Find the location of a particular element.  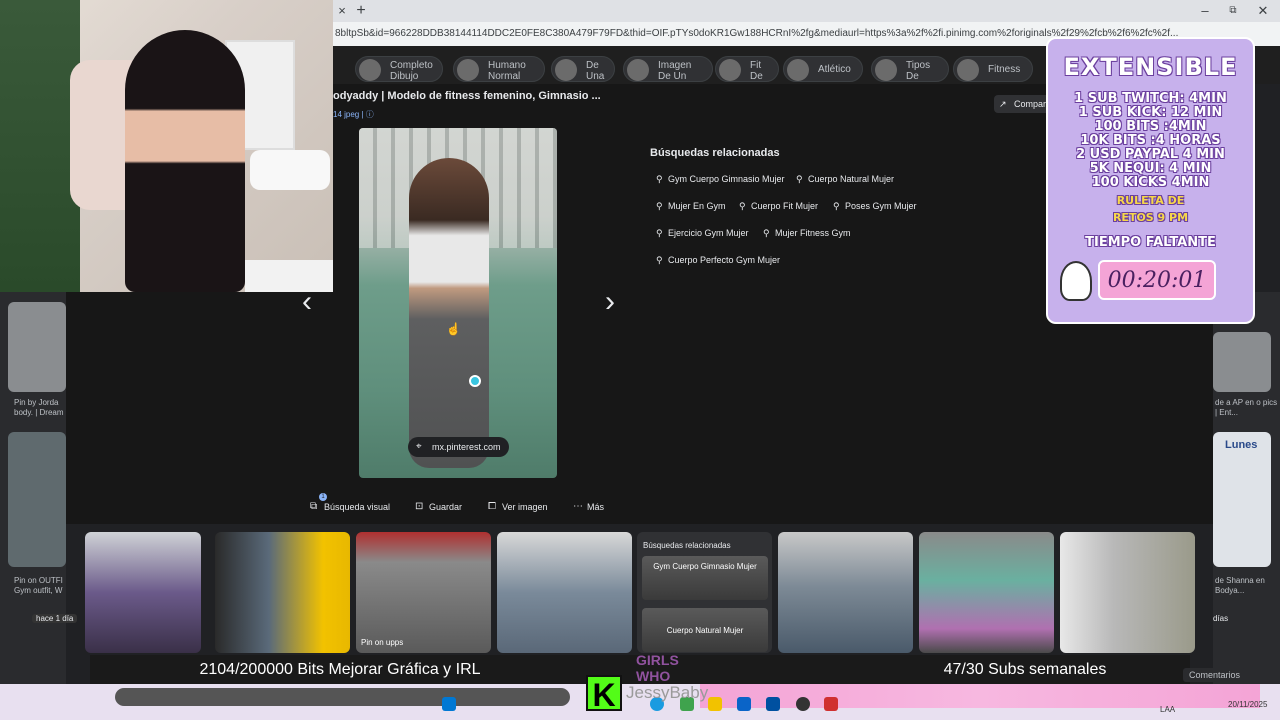

sparkle-banner is located at coordinates (980, 696).